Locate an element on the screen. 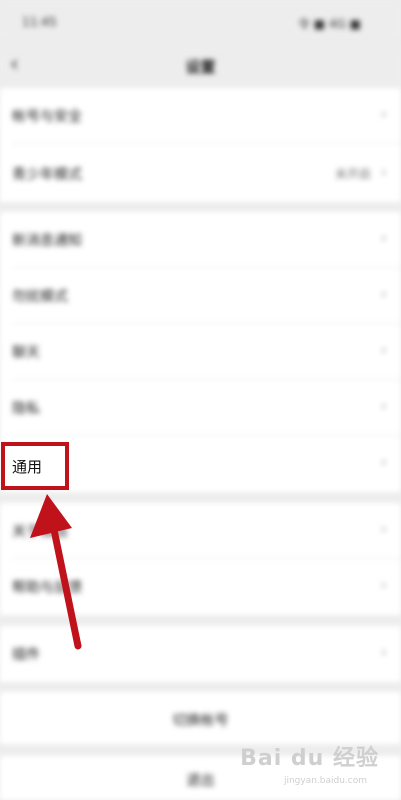  arrow-head is located at coordinates (51, 516).